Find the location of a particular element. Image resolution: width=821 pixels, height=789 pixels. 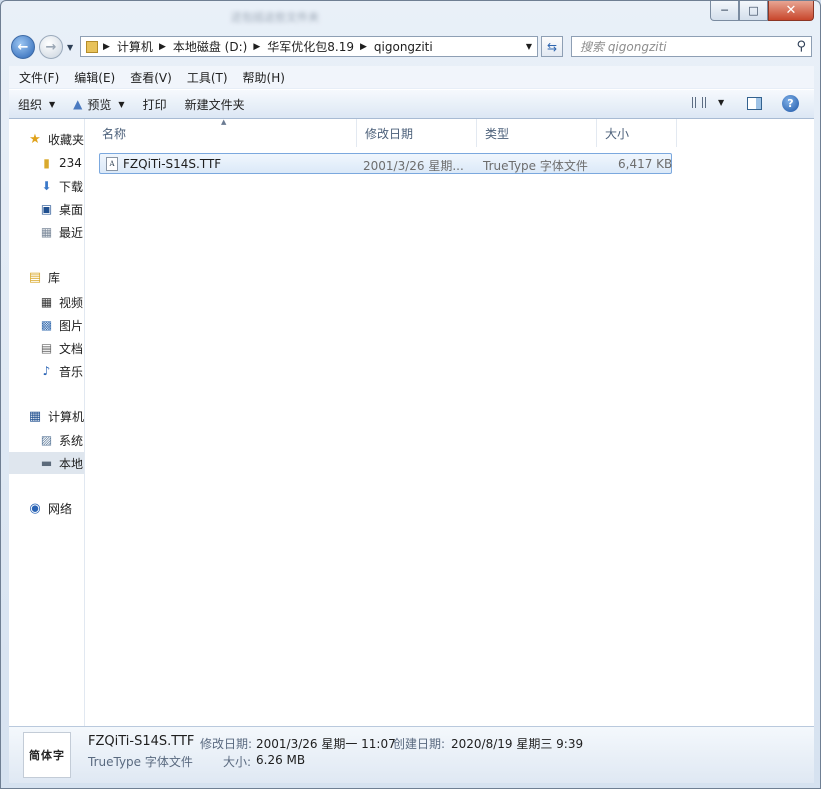

nav-libraries: ▤ 库 is located at coordinates (34, 277).